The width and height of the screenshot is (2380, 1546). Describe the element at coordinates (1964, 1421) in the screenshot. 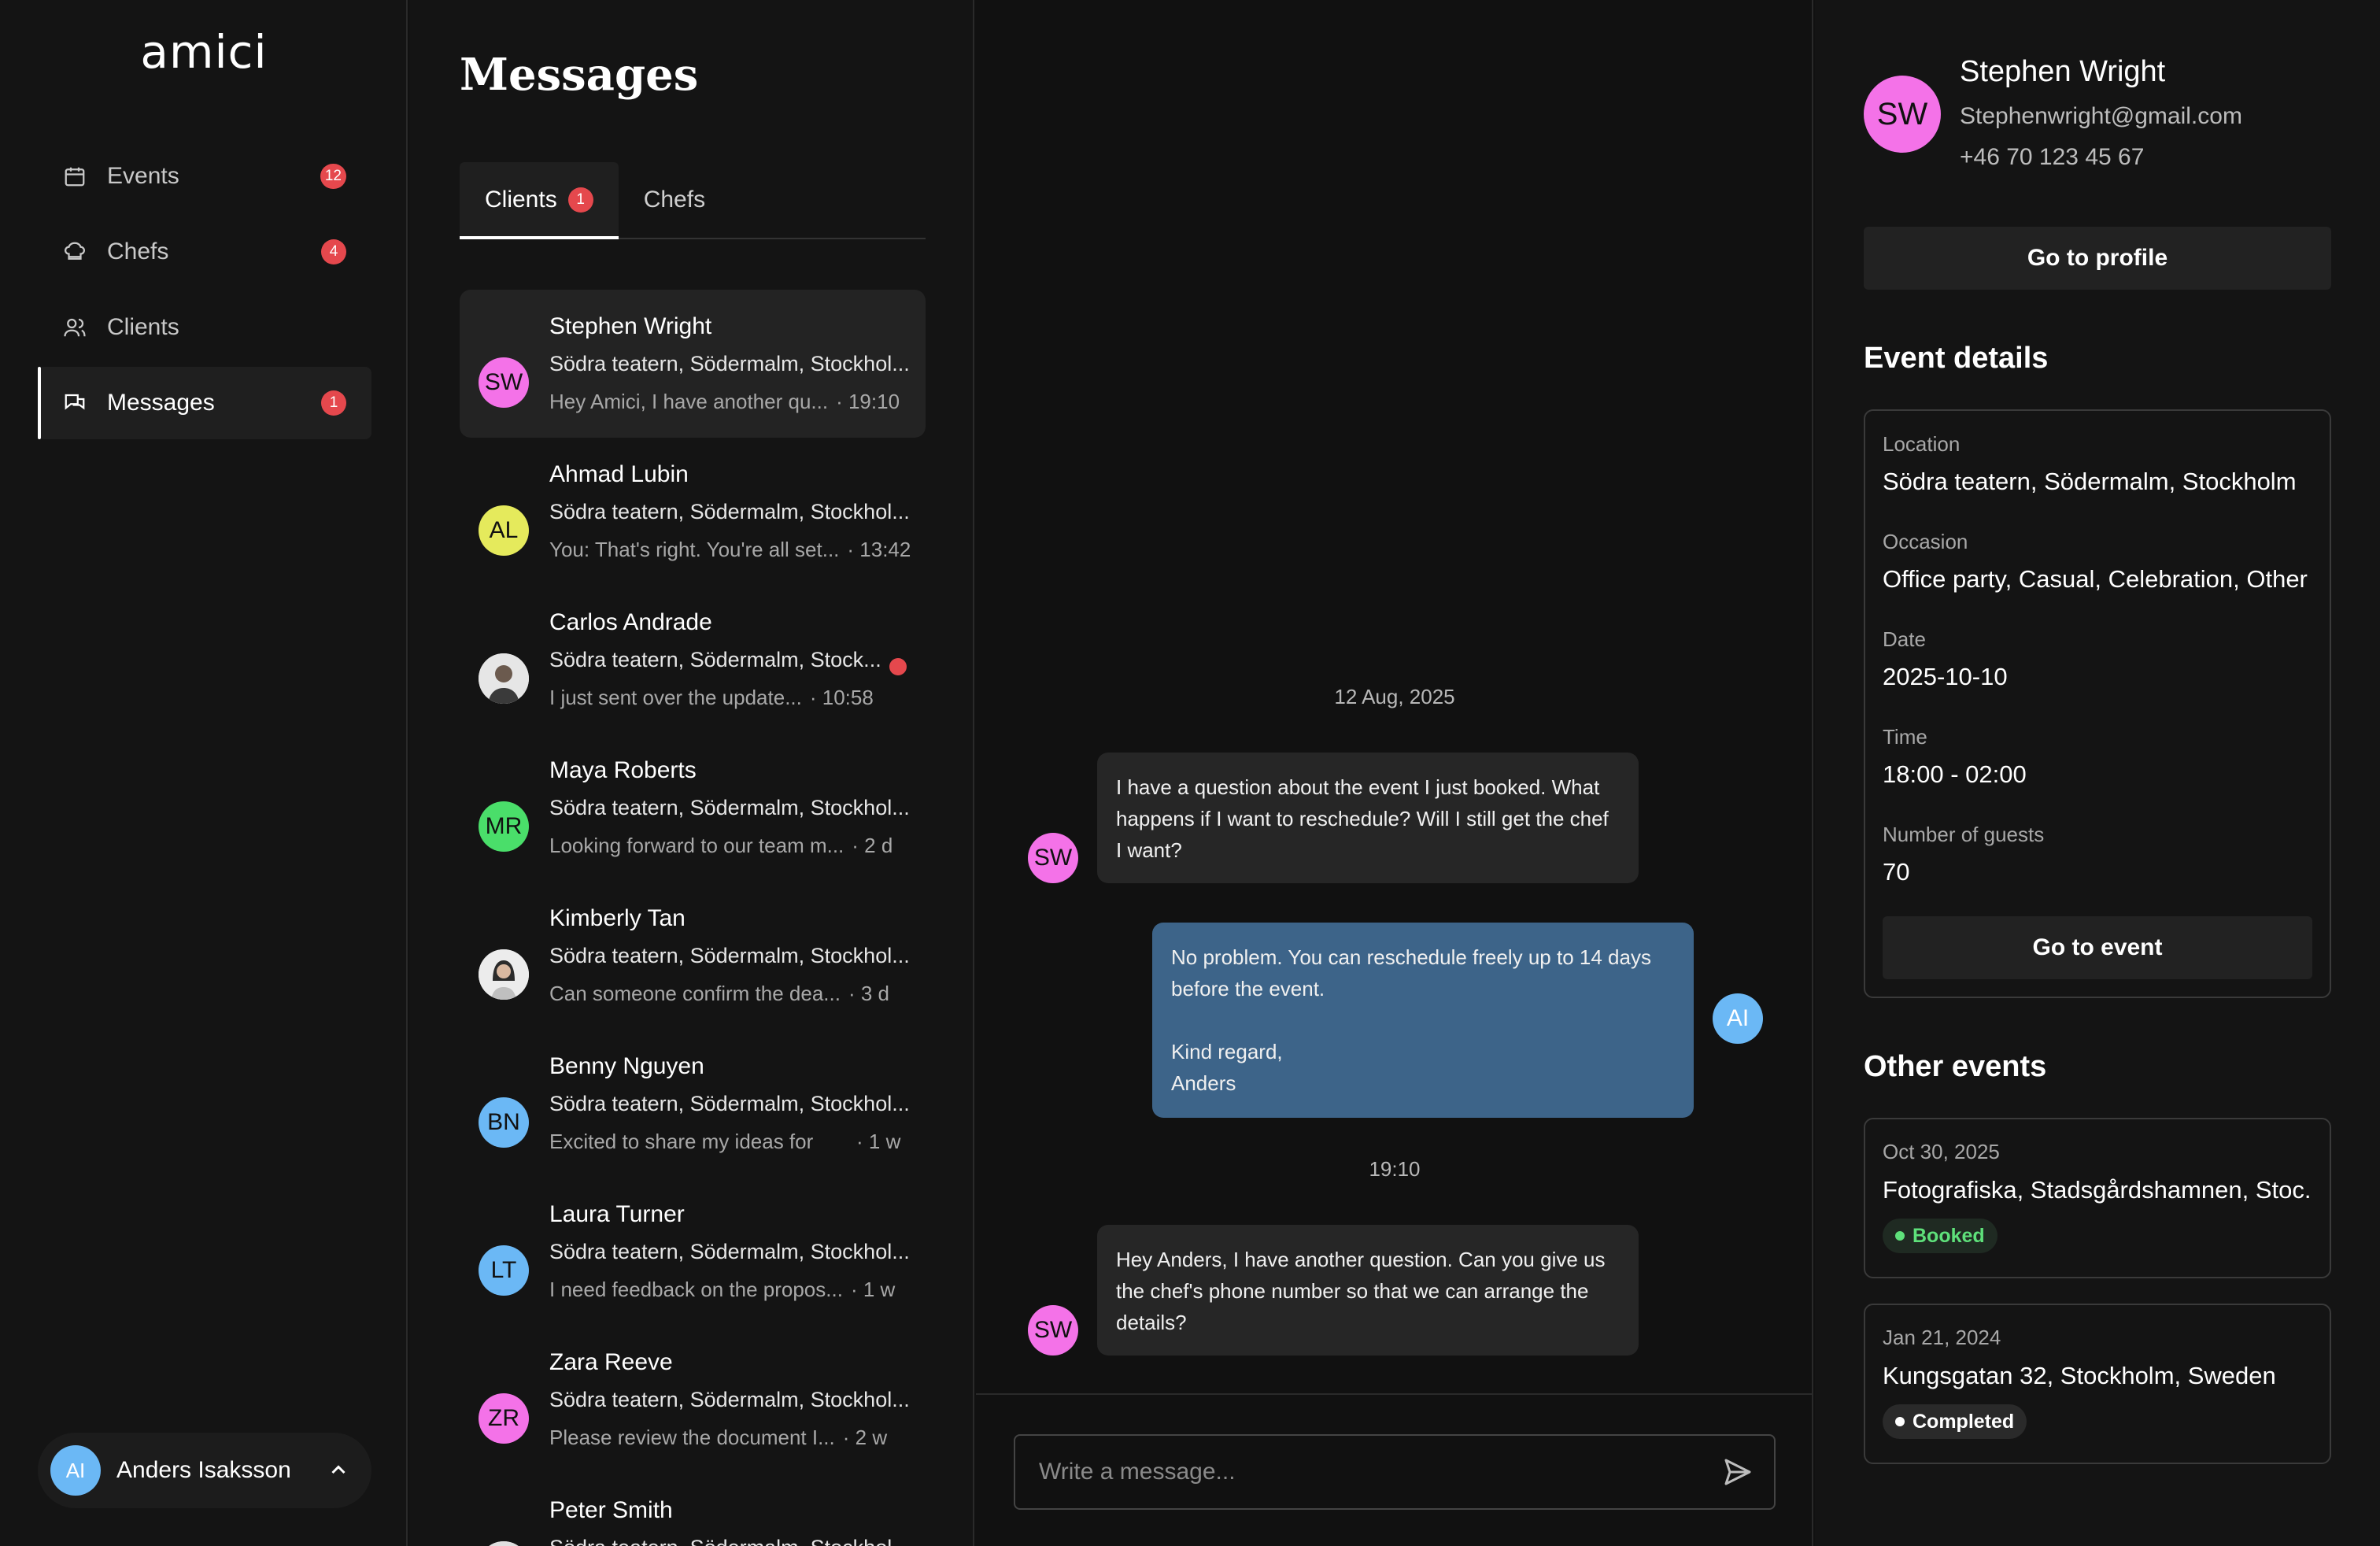

I see `status-label: Completed` at that location.